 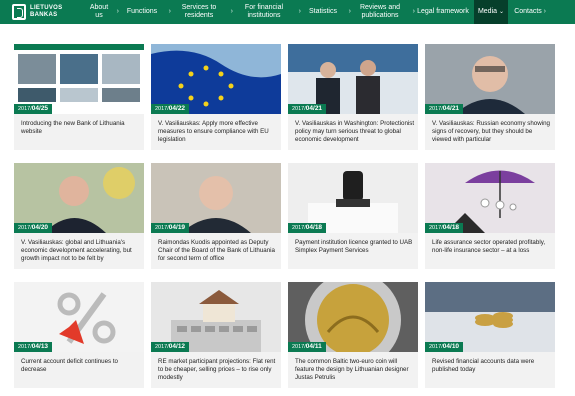 I want to click on date-day: 04/22, so click(x=177, y=108).